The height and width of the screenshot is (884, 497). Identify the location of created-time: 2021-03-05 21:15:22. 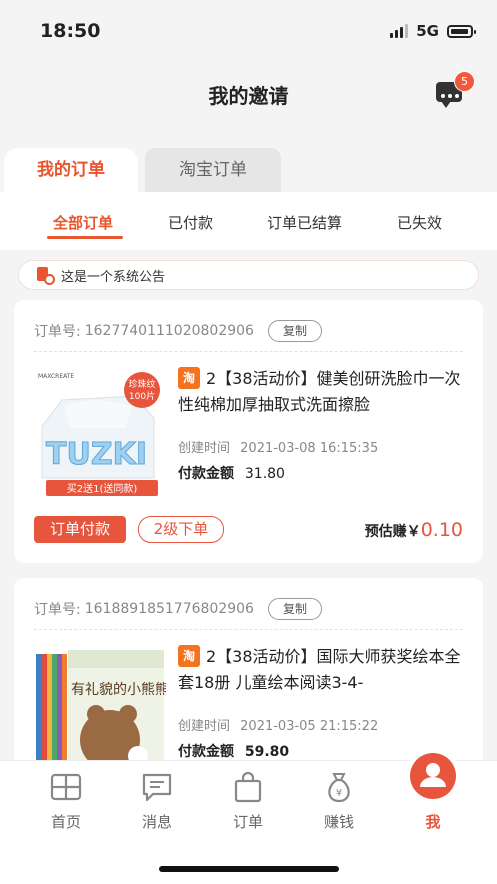
(309, 726).